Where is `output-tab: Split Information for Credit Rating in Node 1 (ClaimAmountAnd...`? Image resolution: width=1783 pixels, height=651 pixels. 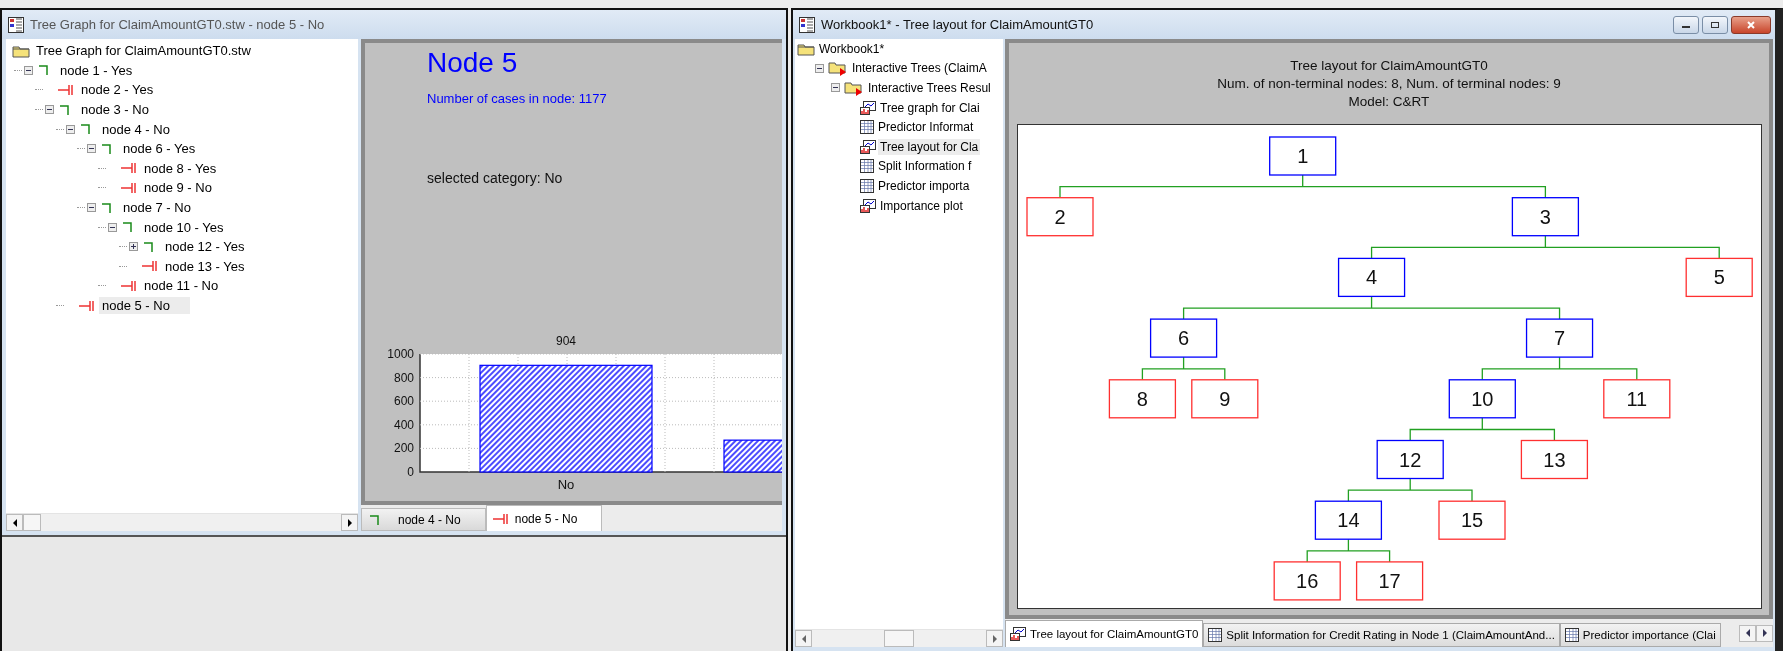 output-tab: Split Information for Credit Rating in Node 1 (ClaimAmountAnd... is located at coordinates (1381, 635).